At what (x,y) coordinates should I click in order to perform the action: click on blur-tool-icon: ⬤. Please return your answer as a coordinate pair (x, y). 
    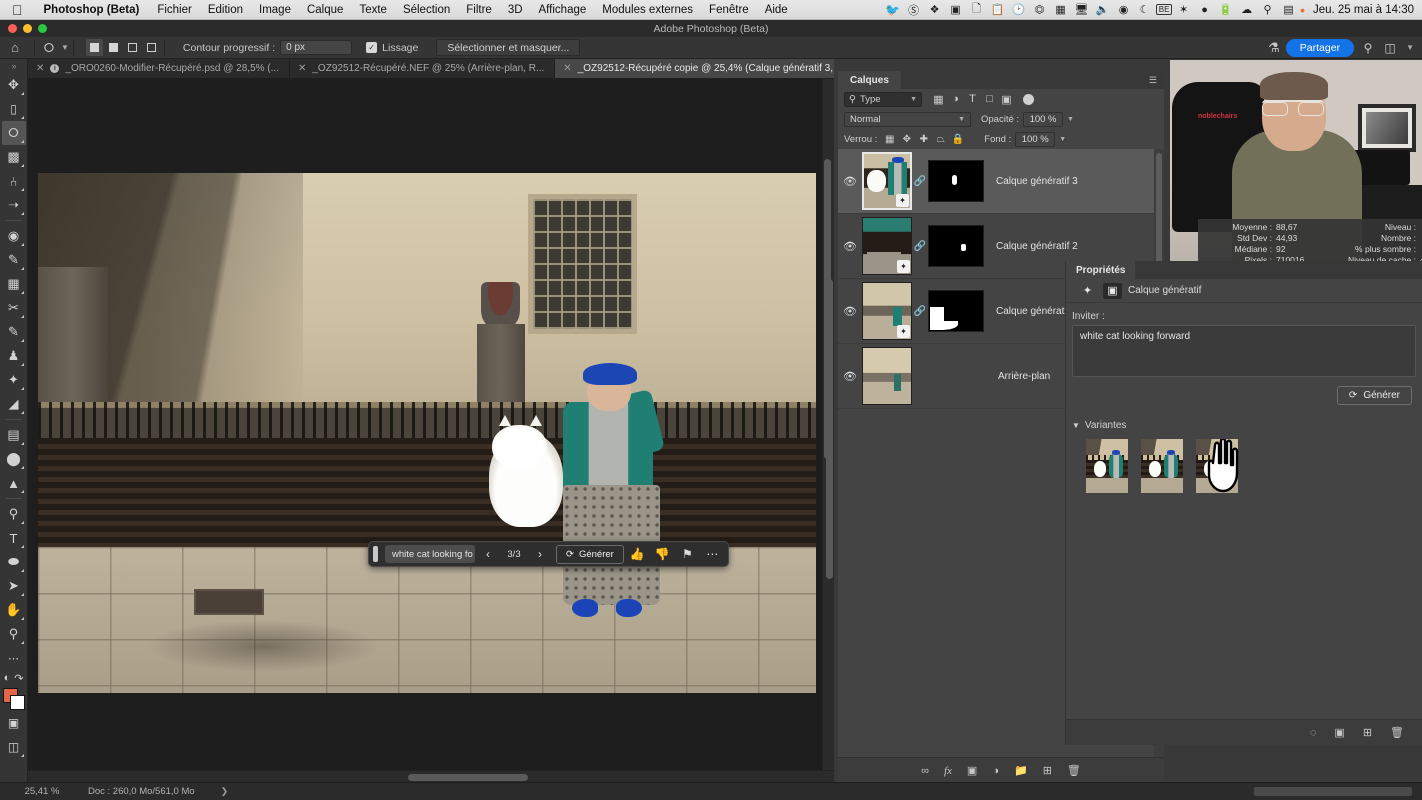
    Looking at the image, I should click on (14, 459).